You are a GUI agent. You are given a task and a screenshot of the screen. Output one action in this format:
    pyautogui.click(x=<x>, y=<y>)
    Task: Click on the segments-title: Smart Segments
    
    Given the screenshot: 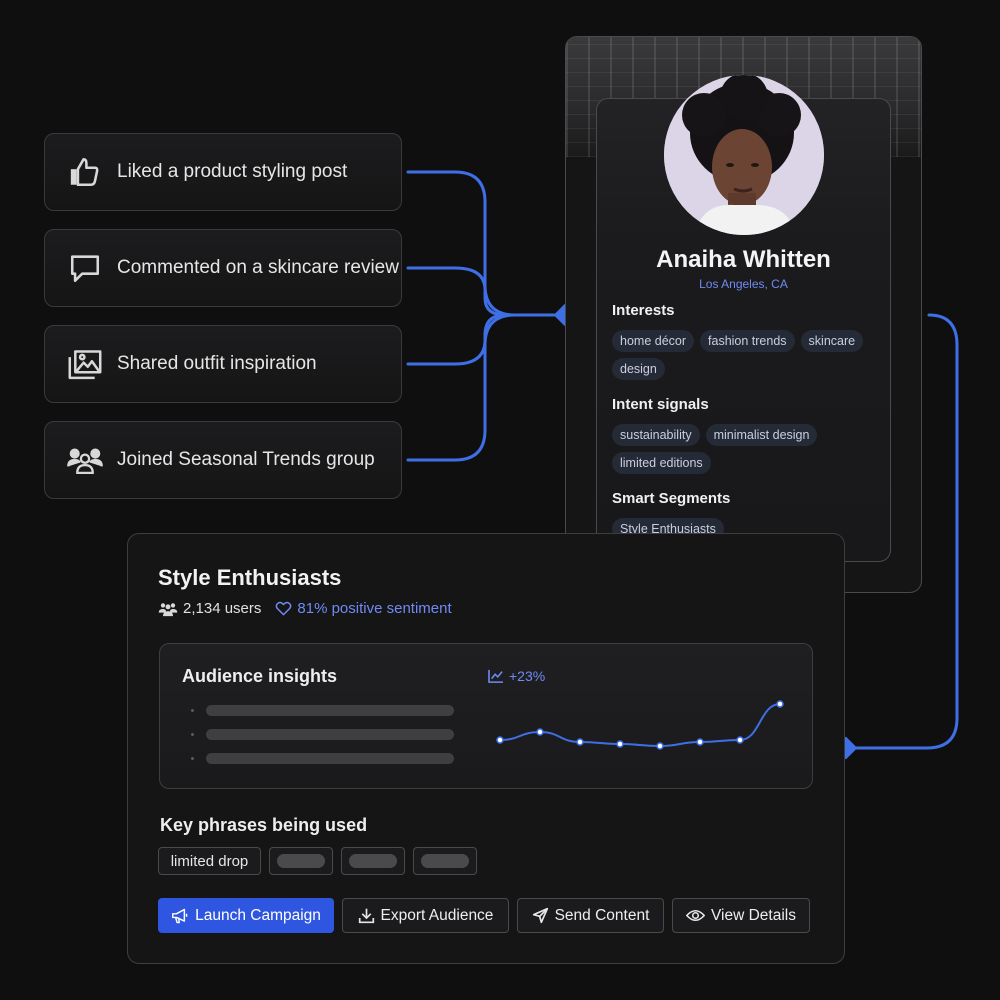 What is the action you would take?
    pyautogui.click(x=671, y=498)
    